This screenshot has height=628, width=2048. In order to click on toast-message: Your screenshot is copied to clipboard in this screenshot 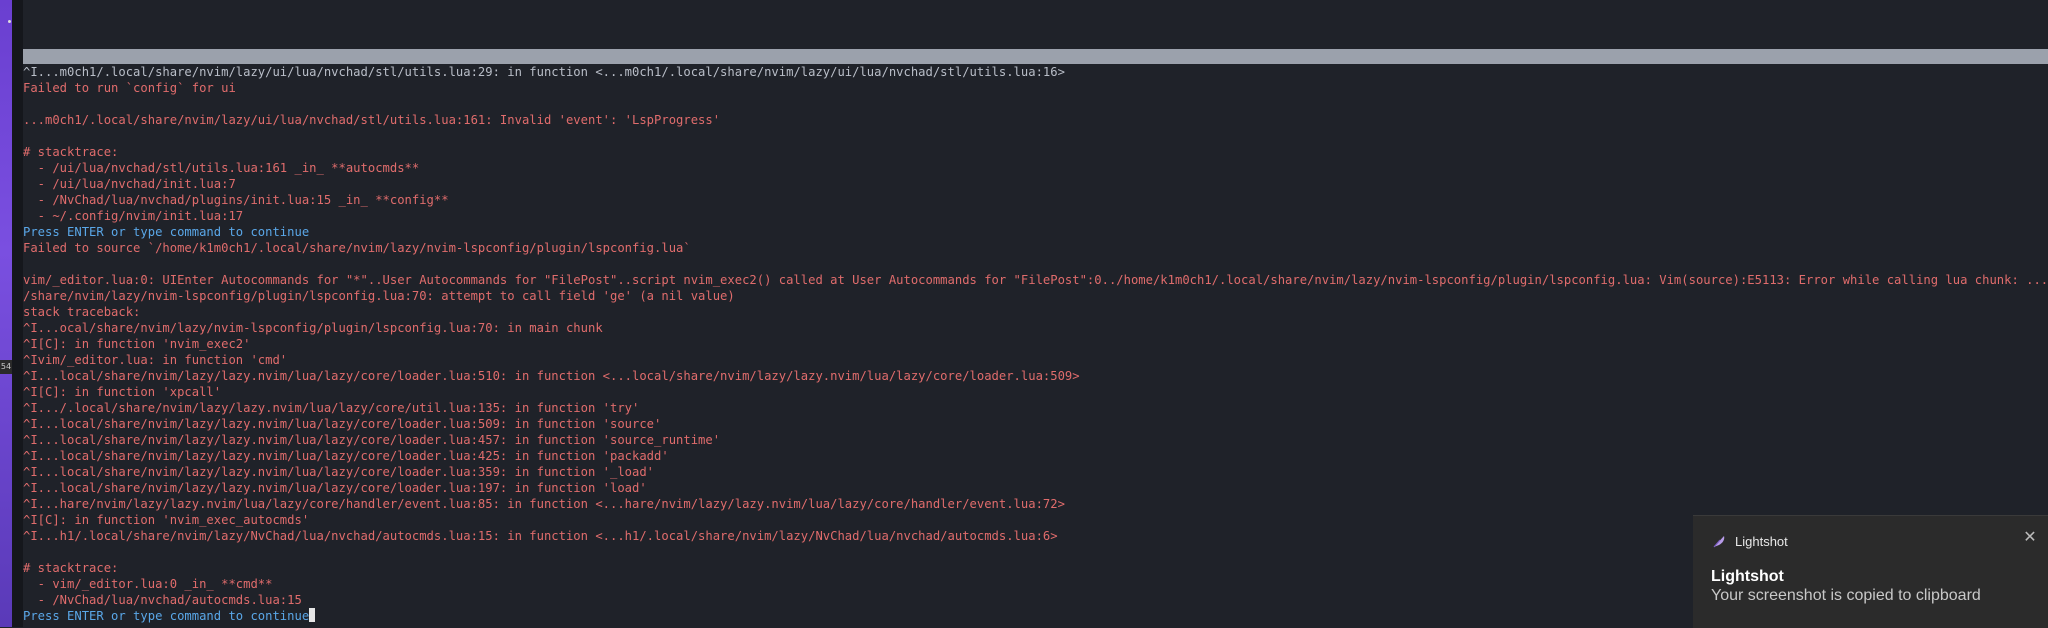, I will do `click(1846, 595)`.